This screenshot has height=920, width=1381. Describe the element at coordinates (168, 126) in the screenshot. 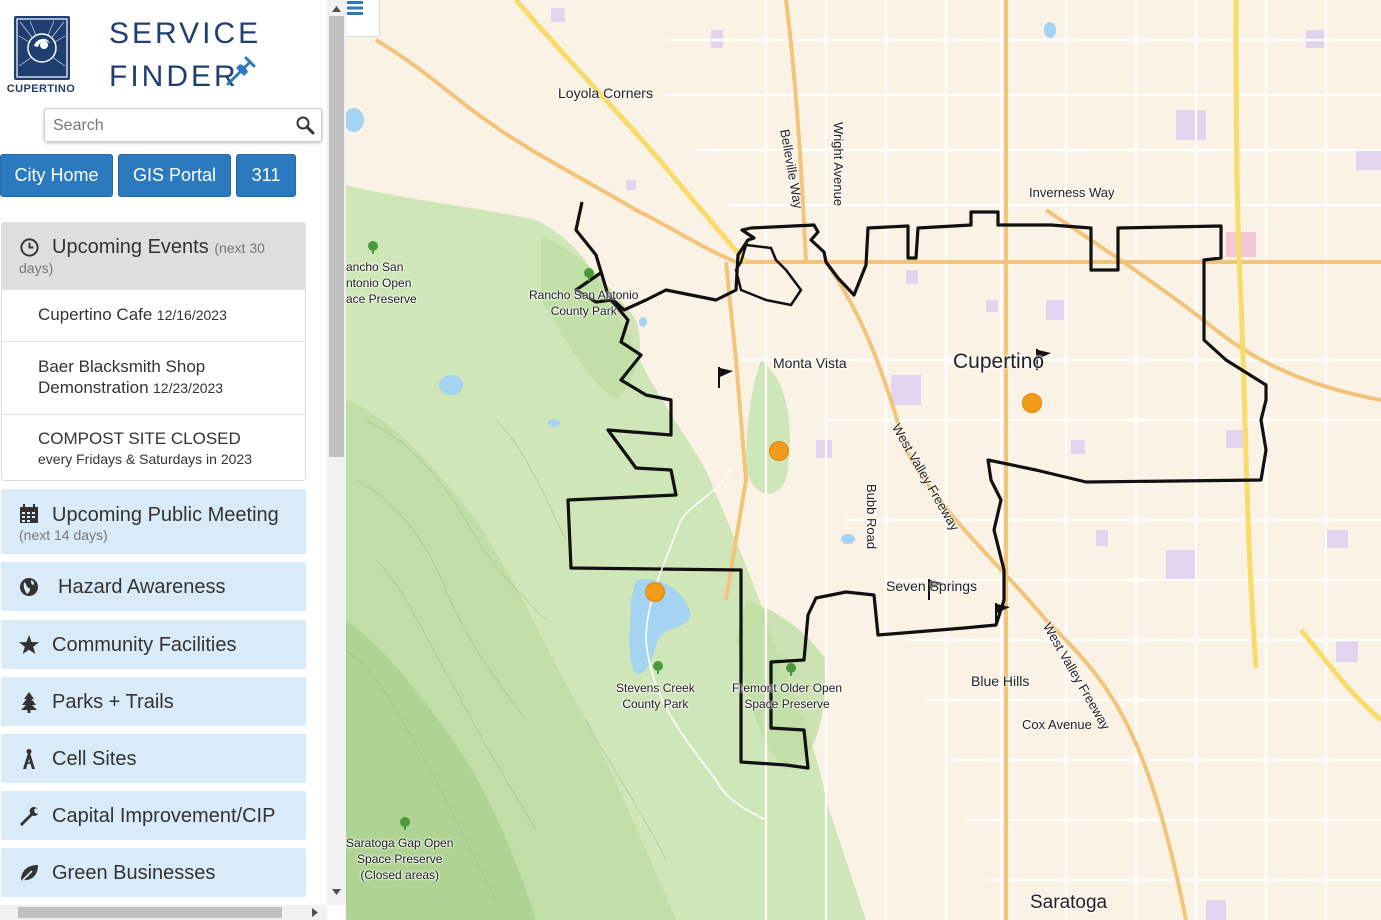

I see `search-input` at that location.